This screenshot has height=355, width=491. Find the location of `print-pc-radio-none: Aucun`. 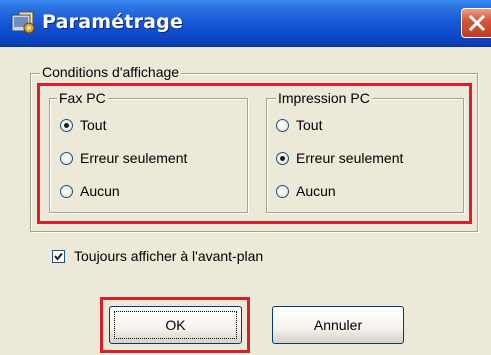

print-pc-radio-none: Aucun is located at coordinates (306, 191).